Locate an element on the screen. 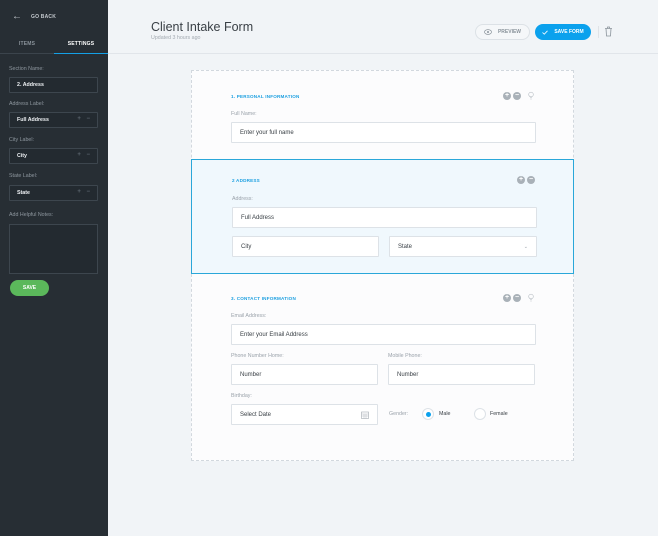  section-title: 3. CONTACT INFORMATION is located at coordinates (263, 298).